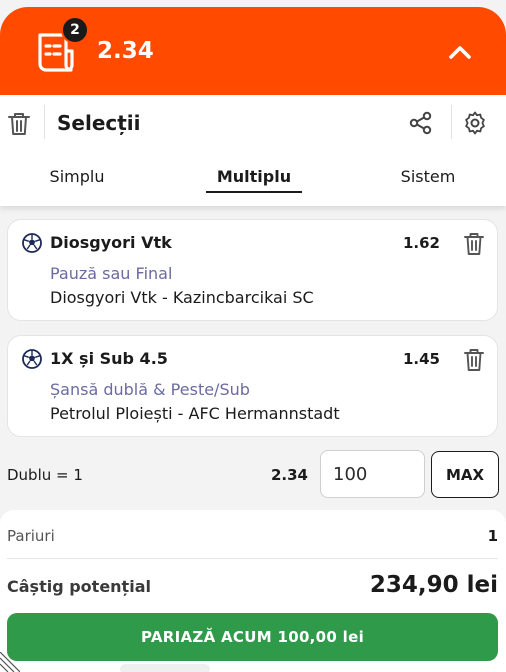 Image resolution: width=506 pixels, height=672 pixels. Describe the element at coordinates (10, 662) in the screenshot. I see `decorative-pattern` at that location.